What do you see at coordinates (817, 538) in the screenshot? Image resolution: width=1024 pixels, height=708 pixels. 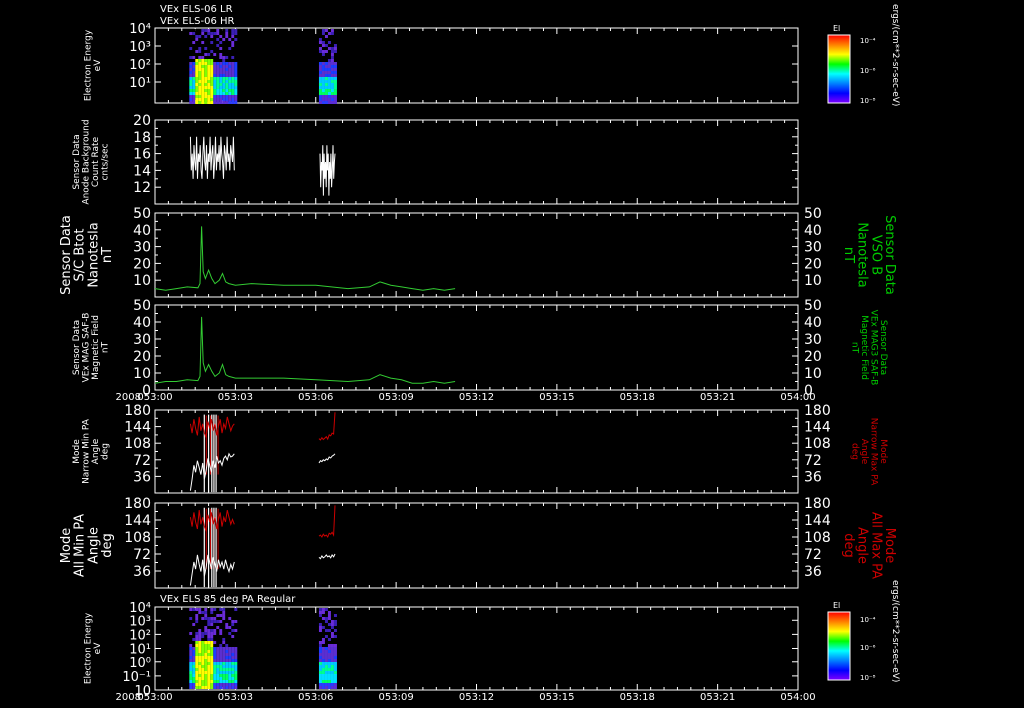 I see `all_pa-ytick-label-right: 108` at bounding box center [817, 538].